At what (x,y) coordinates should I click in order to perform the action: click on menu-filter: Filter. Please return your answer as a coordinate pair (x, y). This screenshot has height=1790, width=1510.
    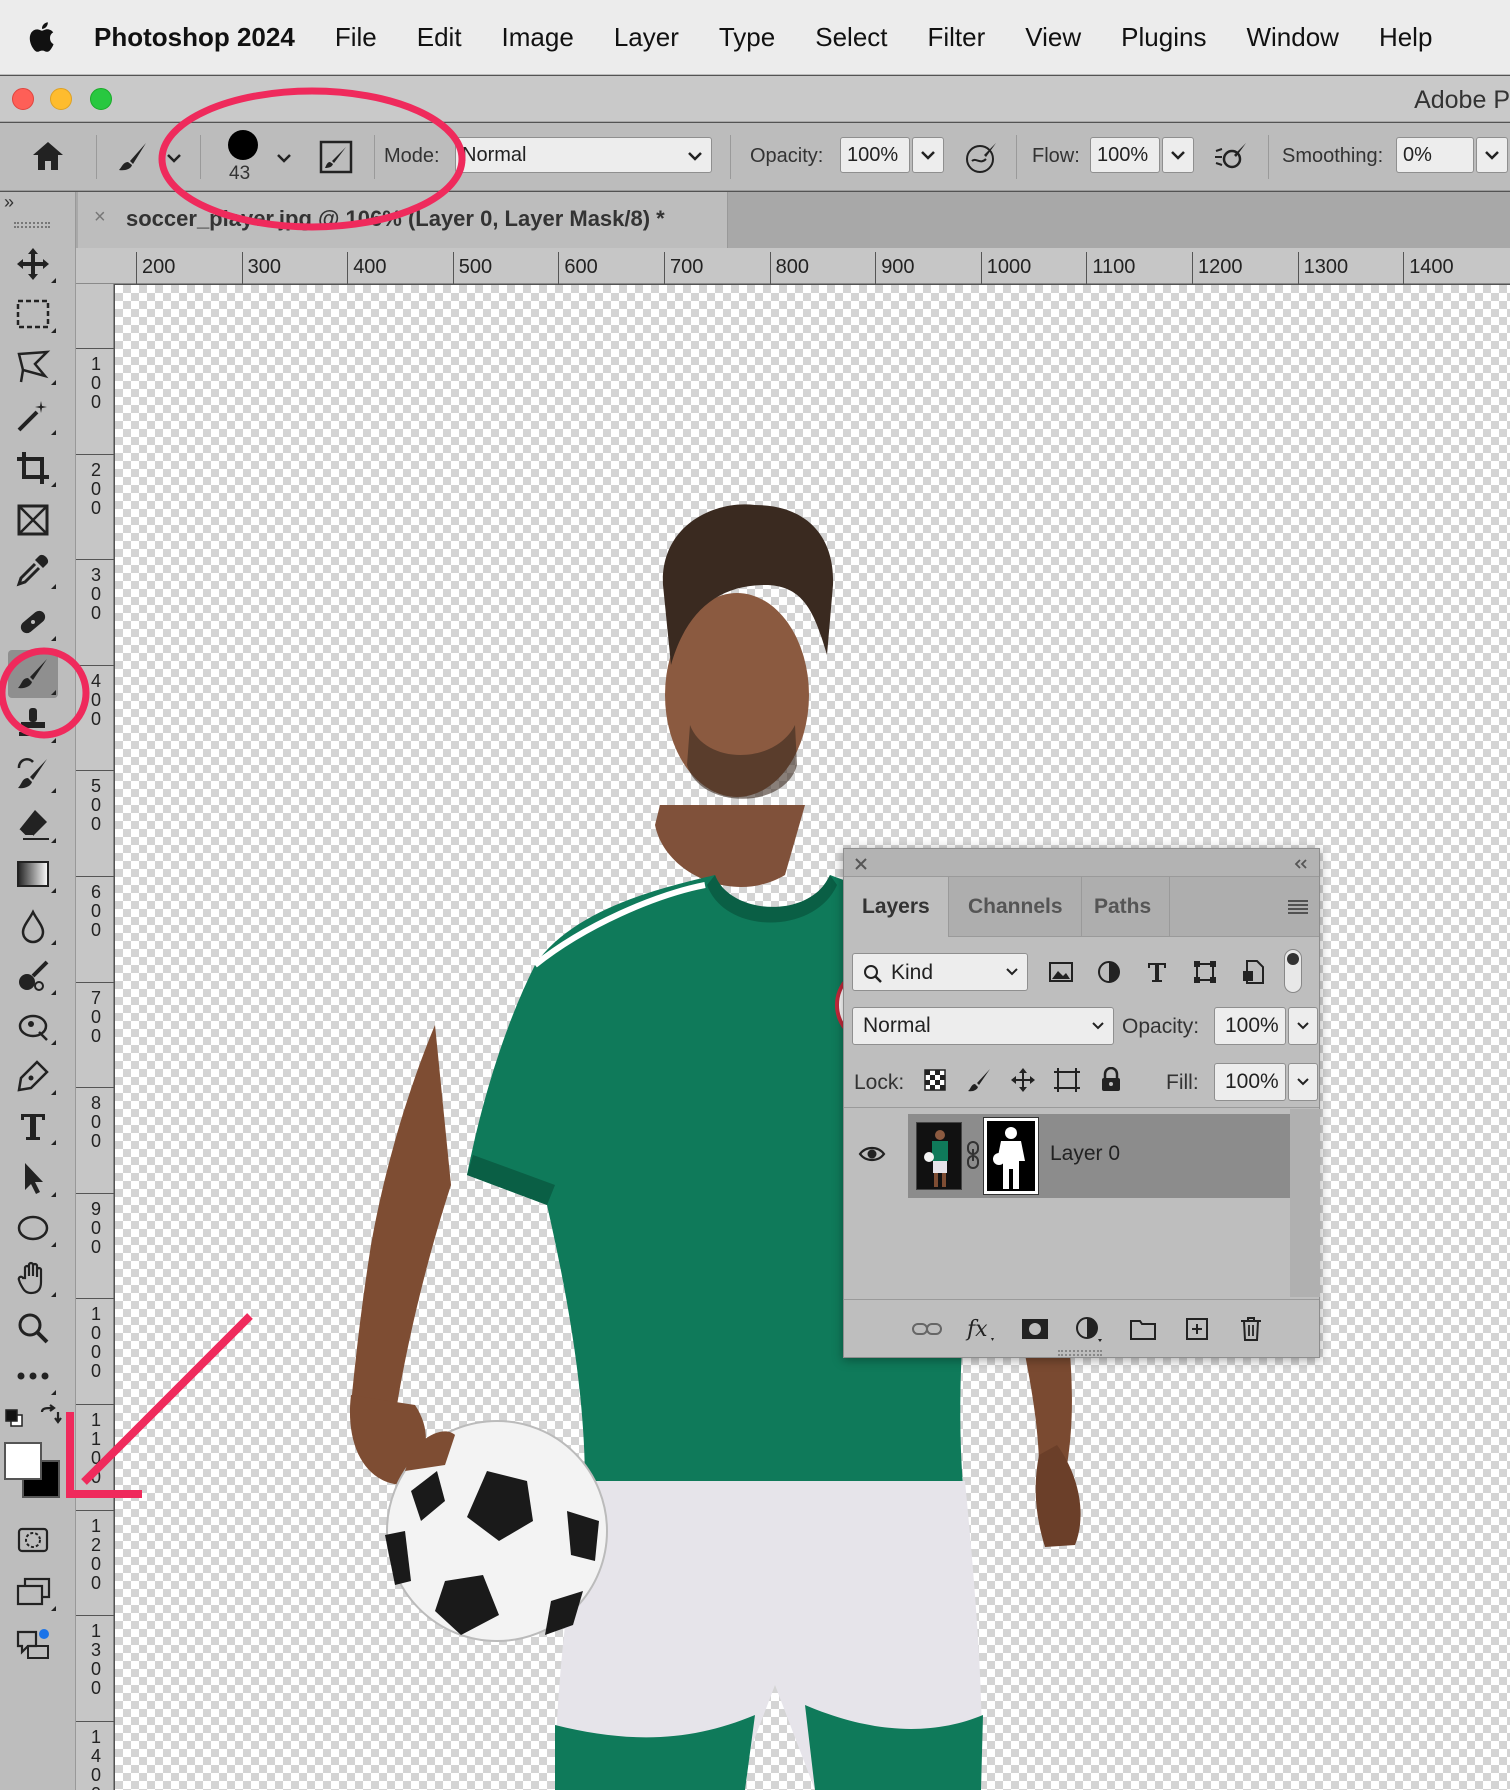
    Looking at the image, I should click on (957, 37).